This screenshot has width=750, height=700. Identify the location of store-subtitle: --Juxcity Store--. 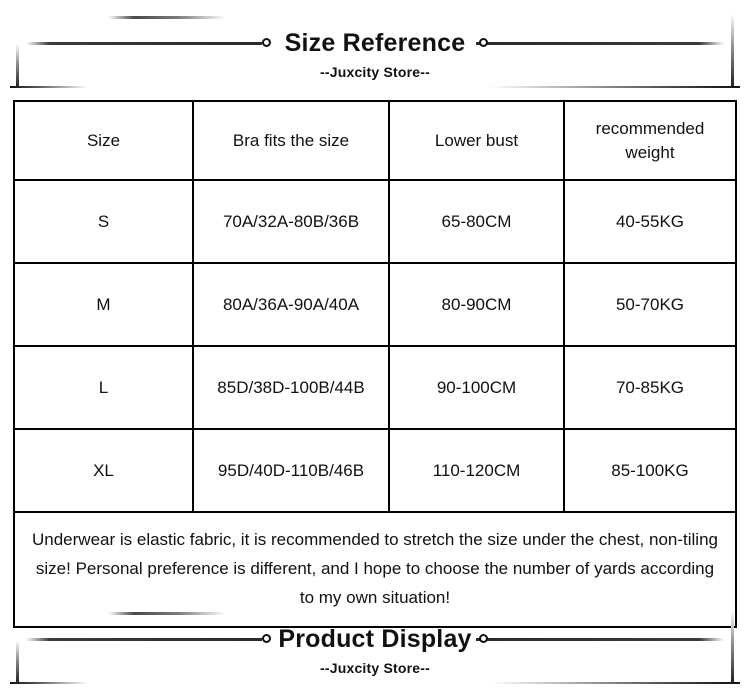
(375, 72).